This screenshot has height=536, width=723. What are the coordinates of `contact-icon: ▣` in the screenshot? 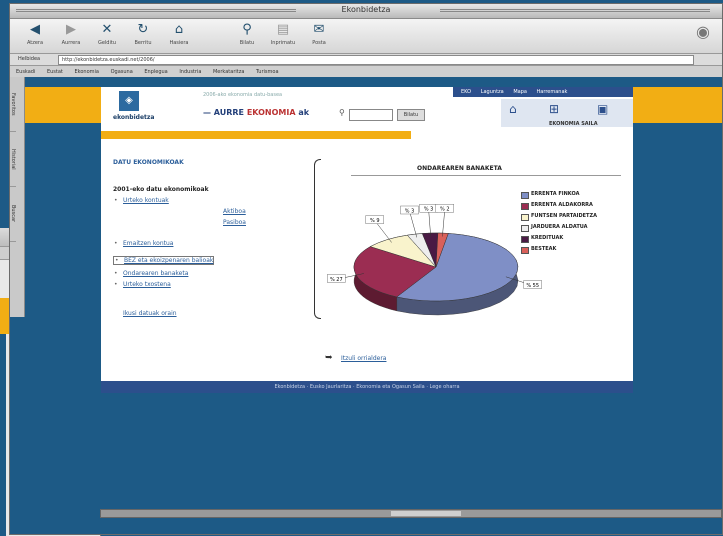 It's located at (602, 109).